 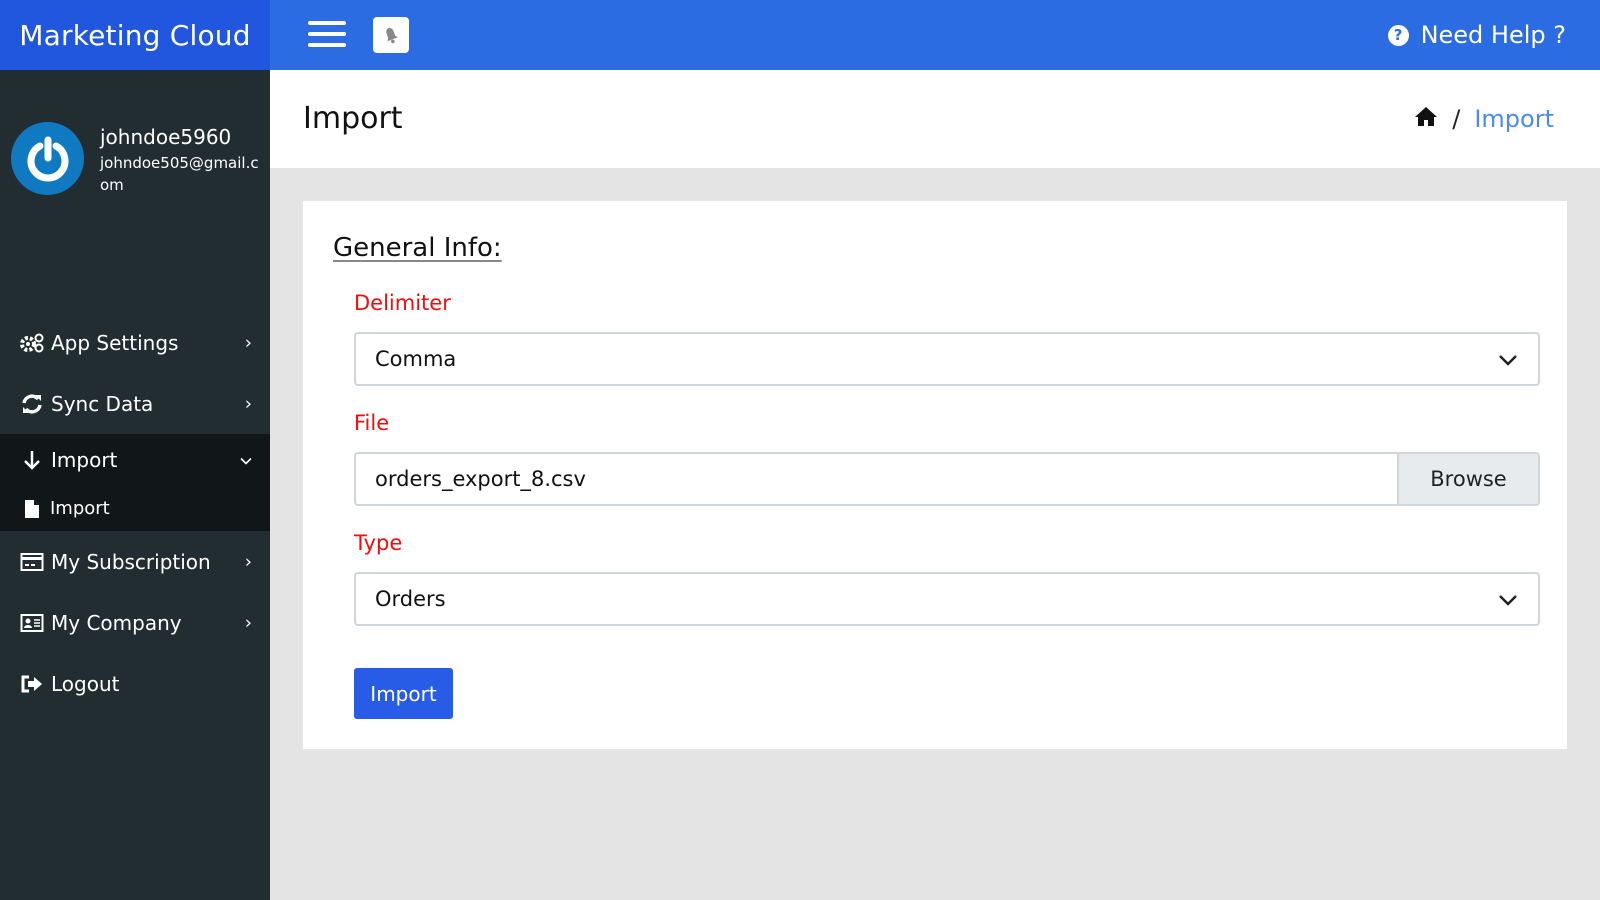 I want to click on file-input: orders_export_8.csv Browse, so click(x=947, y=479).